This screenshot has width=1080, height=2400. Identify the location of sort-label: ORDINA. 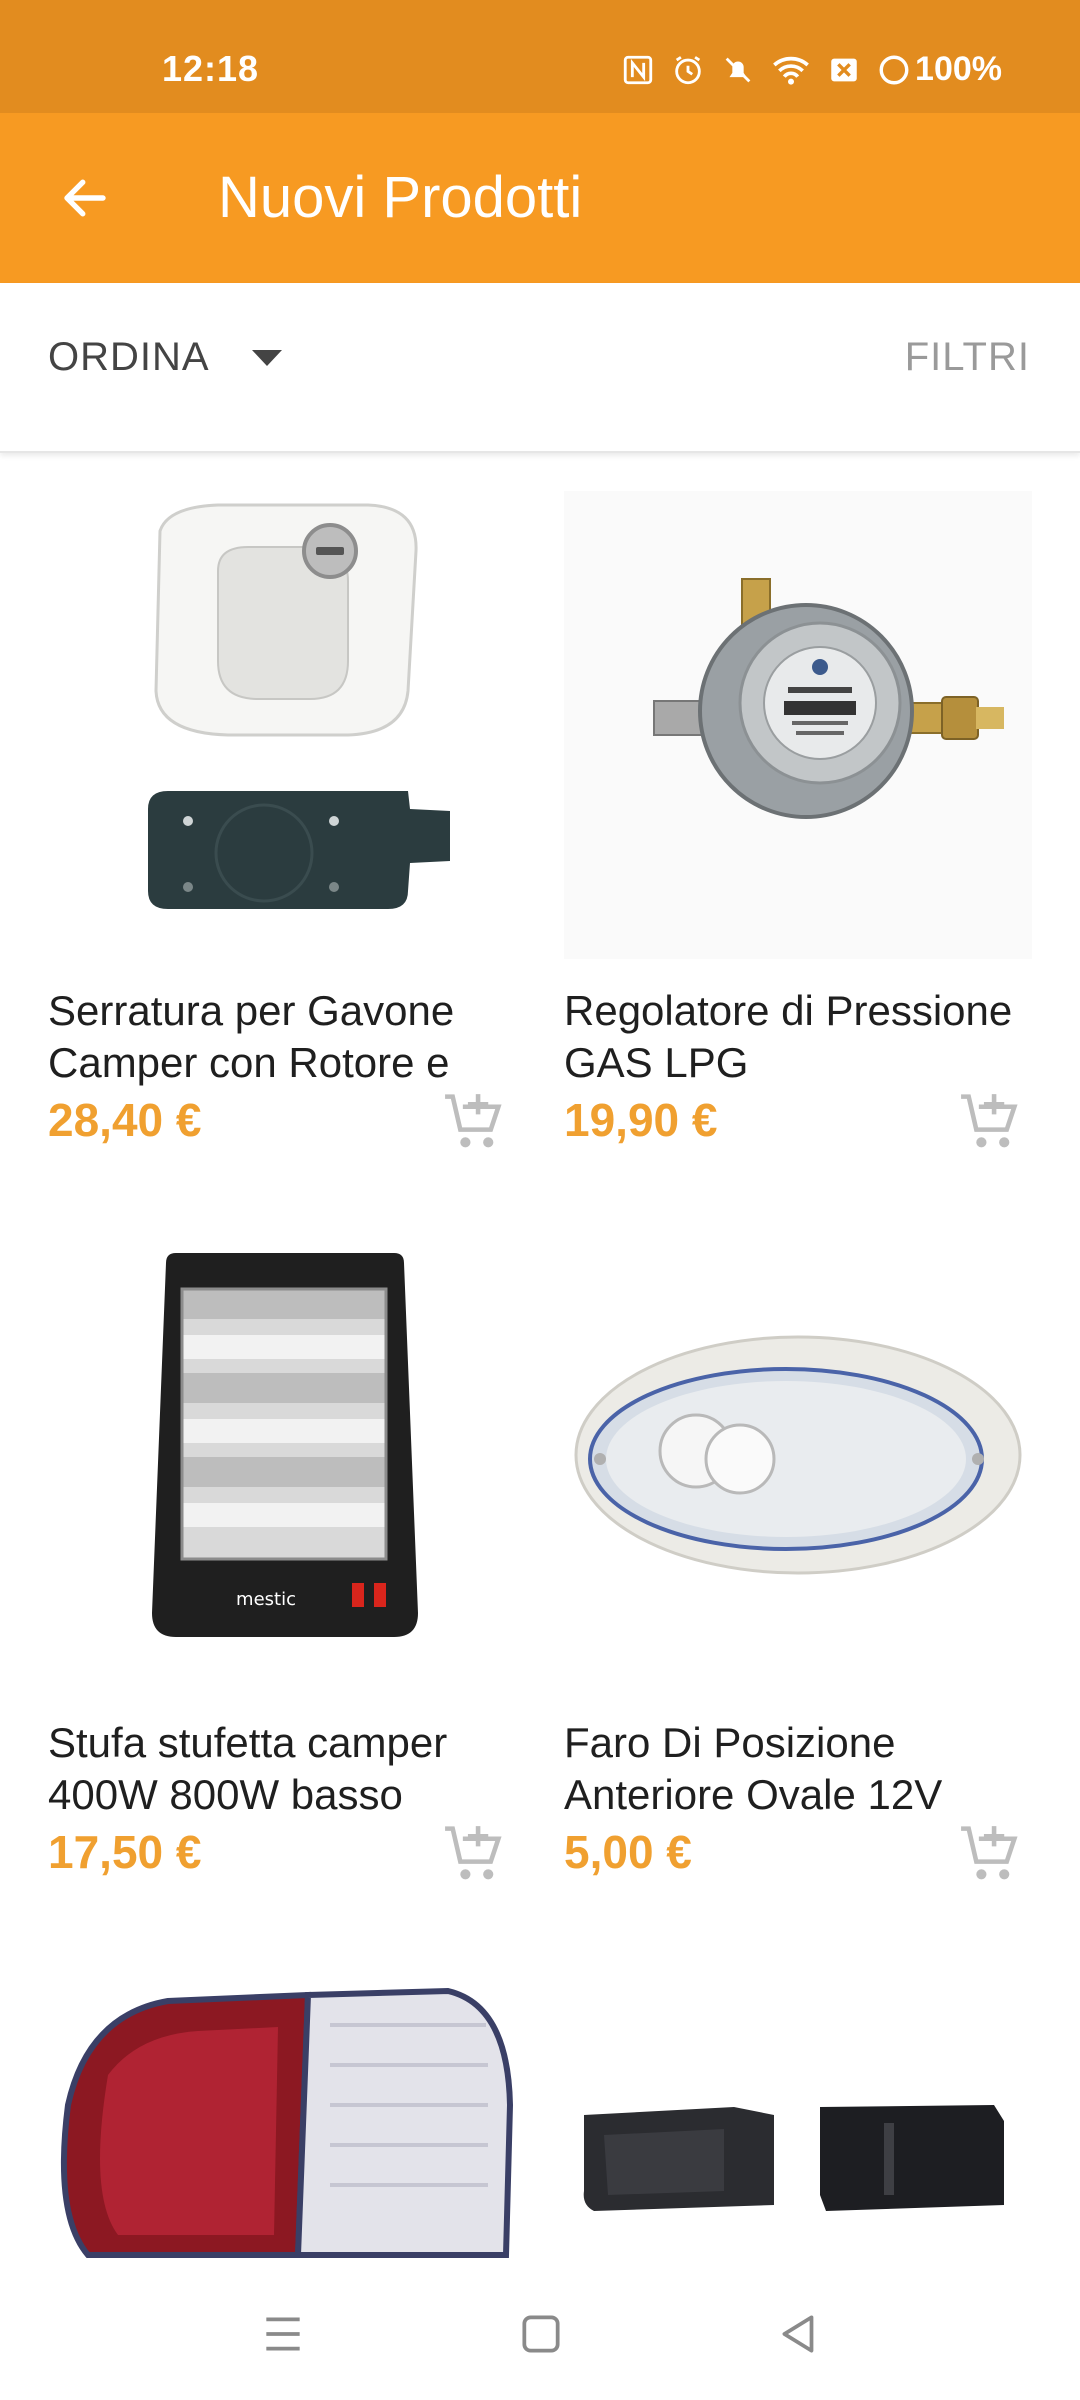
(129, 357).